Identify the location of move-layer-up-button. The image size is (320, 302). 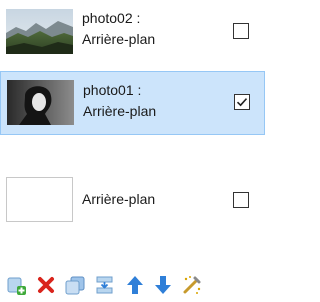
(135, 285).